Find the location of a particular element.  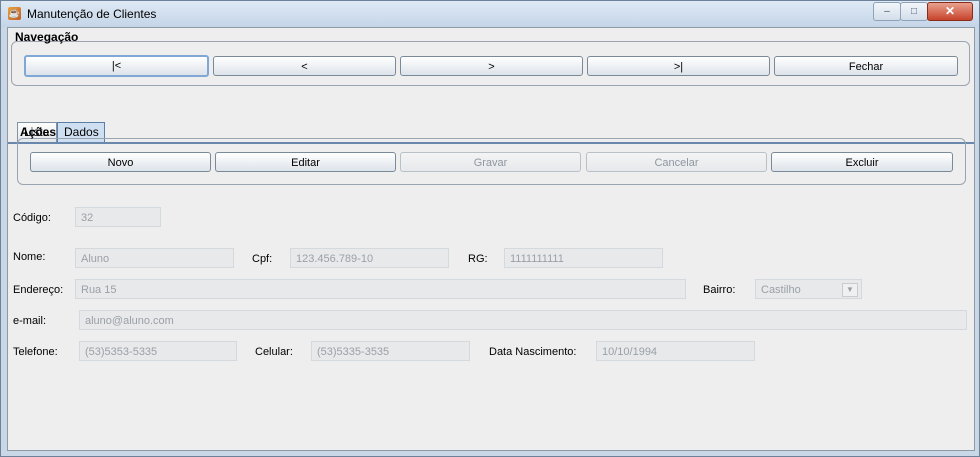

window-controls: – □ ✕ is located at coordinates (923, 11).